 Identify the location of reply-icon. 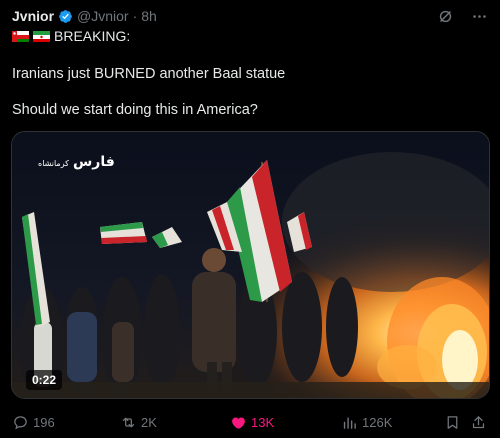
(20, 422).